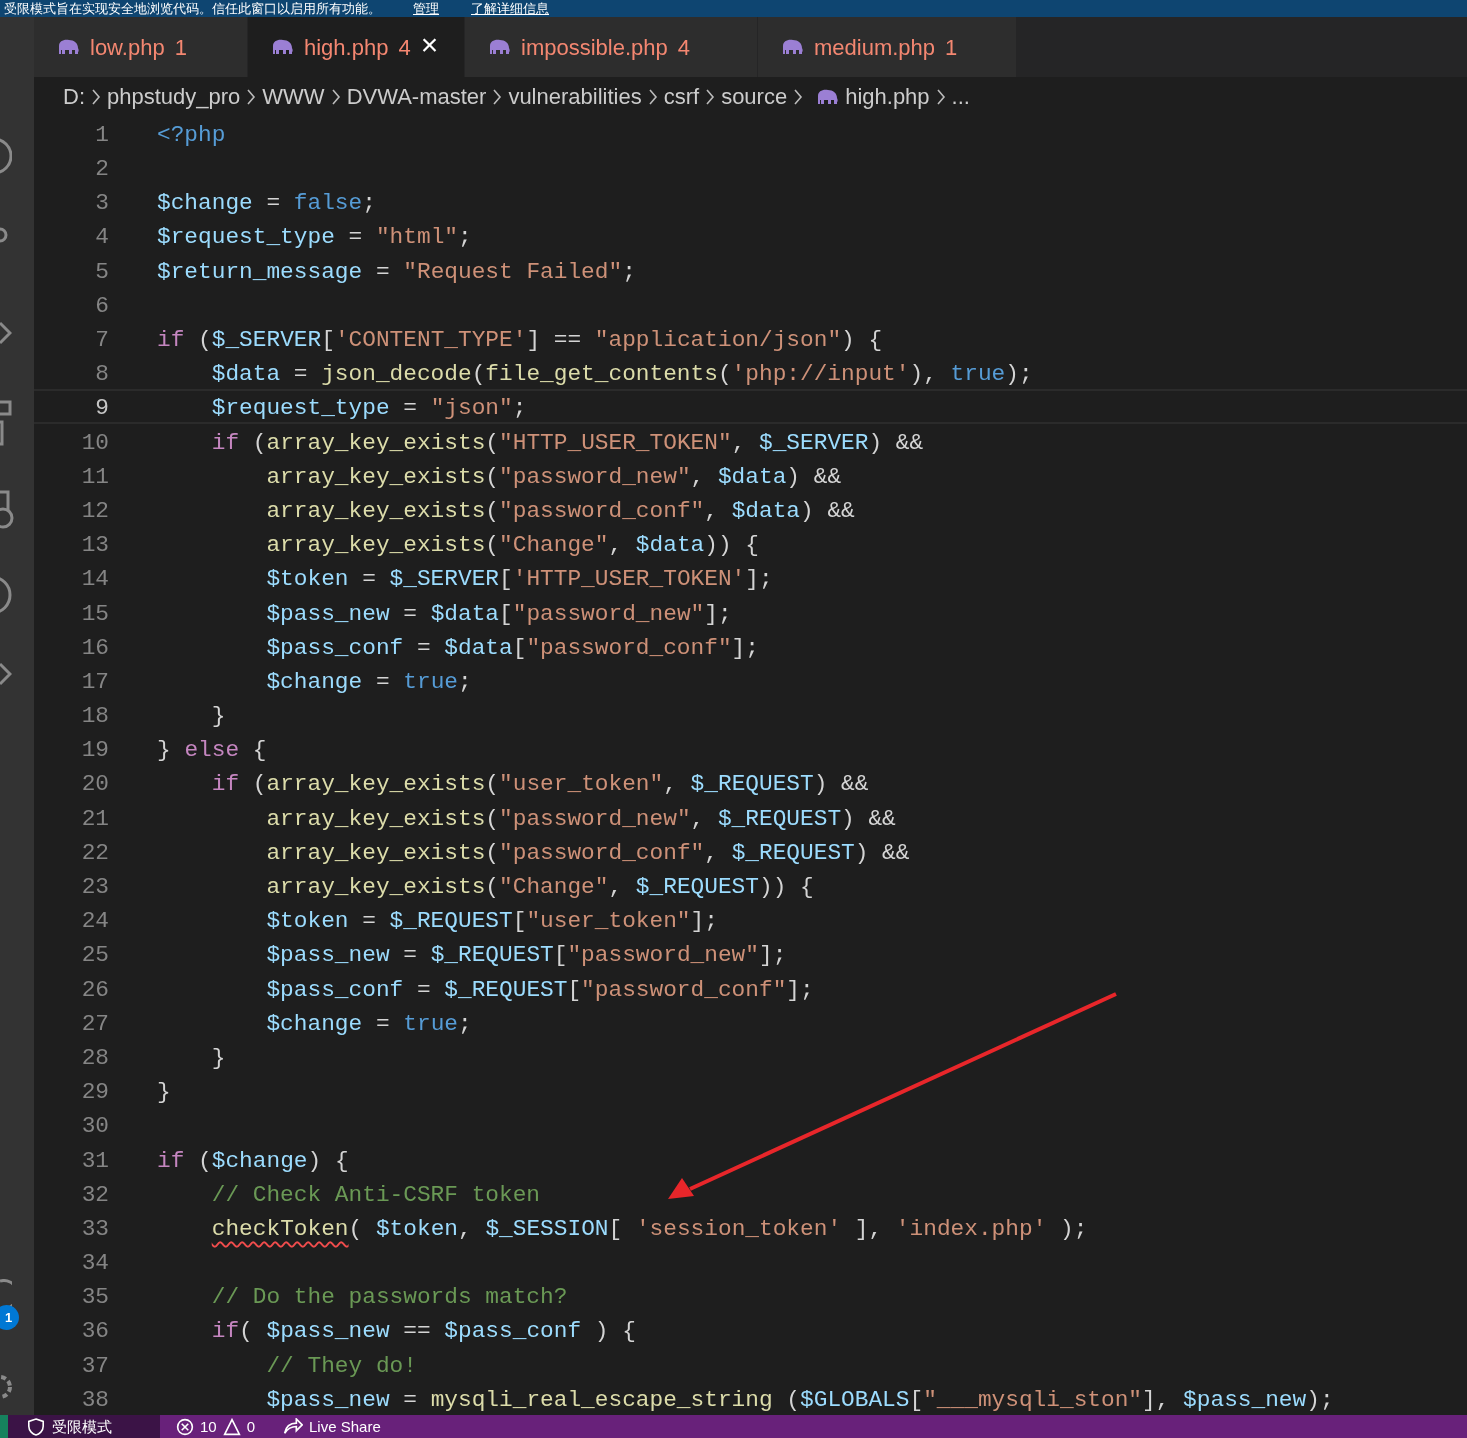 This screenshot has height=1438, width=1467. I want to click on line-number: 6, so click(101, 305).